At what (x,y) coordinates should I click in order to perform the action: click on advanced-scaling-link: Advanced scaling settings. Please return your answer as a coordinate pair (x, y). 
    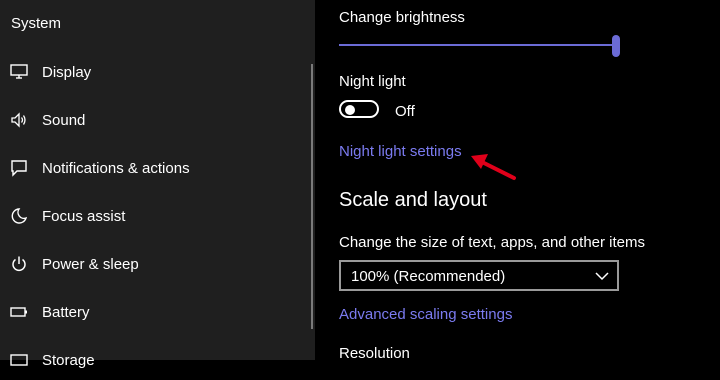
    Looking at the image, I should click on (425, 314).